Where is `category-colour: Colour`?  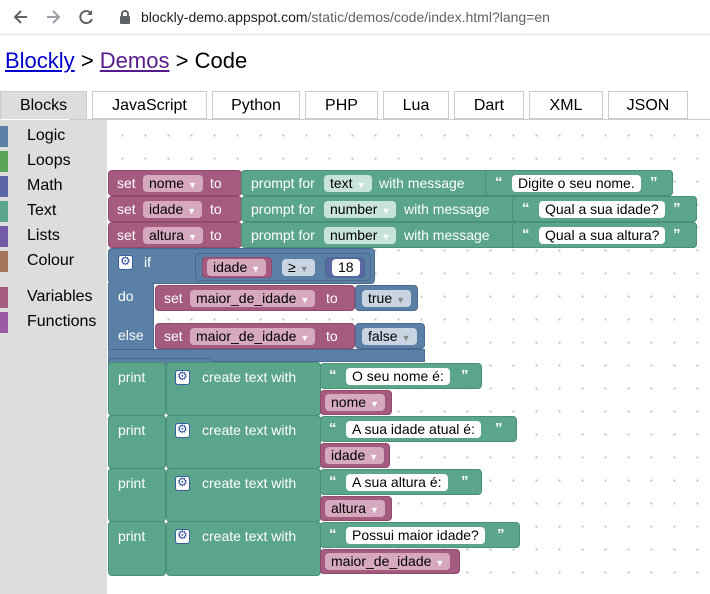 category-colour: Colour is located at coordinates (53, 261).